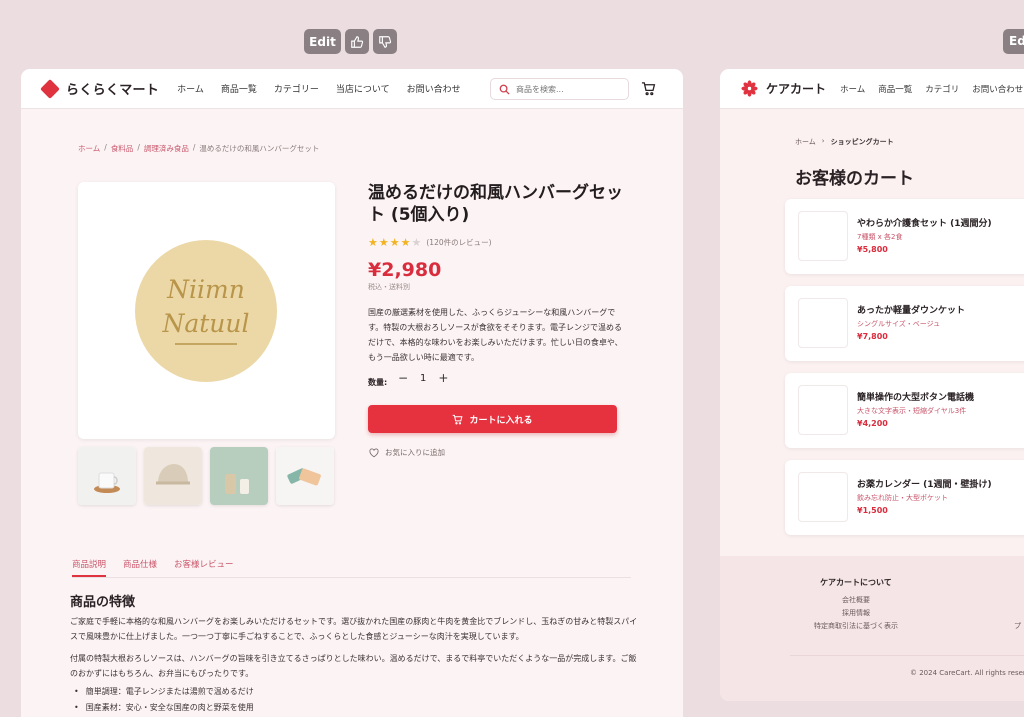 The image size is (1024, 717). Describe the element at coordinates (140, 567) in the screenshot. I see `tab-specs: 商品仕様` at that location.